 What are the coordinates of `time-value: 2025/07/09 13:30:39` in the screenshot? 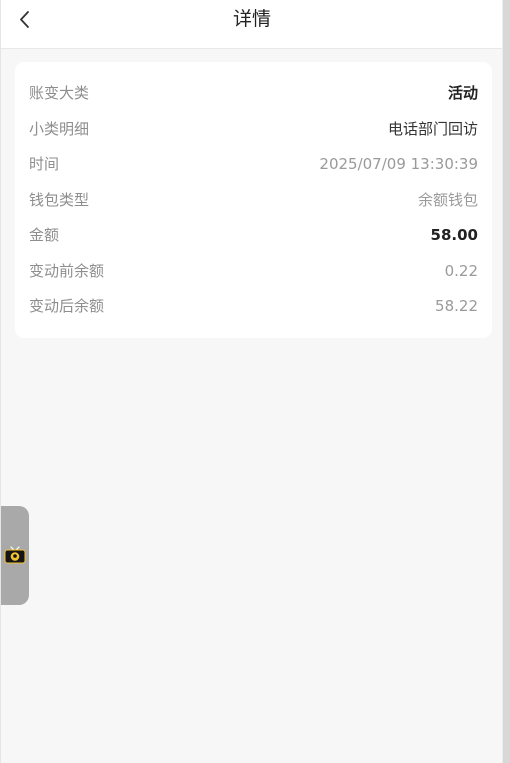 It's located at (398, 164).